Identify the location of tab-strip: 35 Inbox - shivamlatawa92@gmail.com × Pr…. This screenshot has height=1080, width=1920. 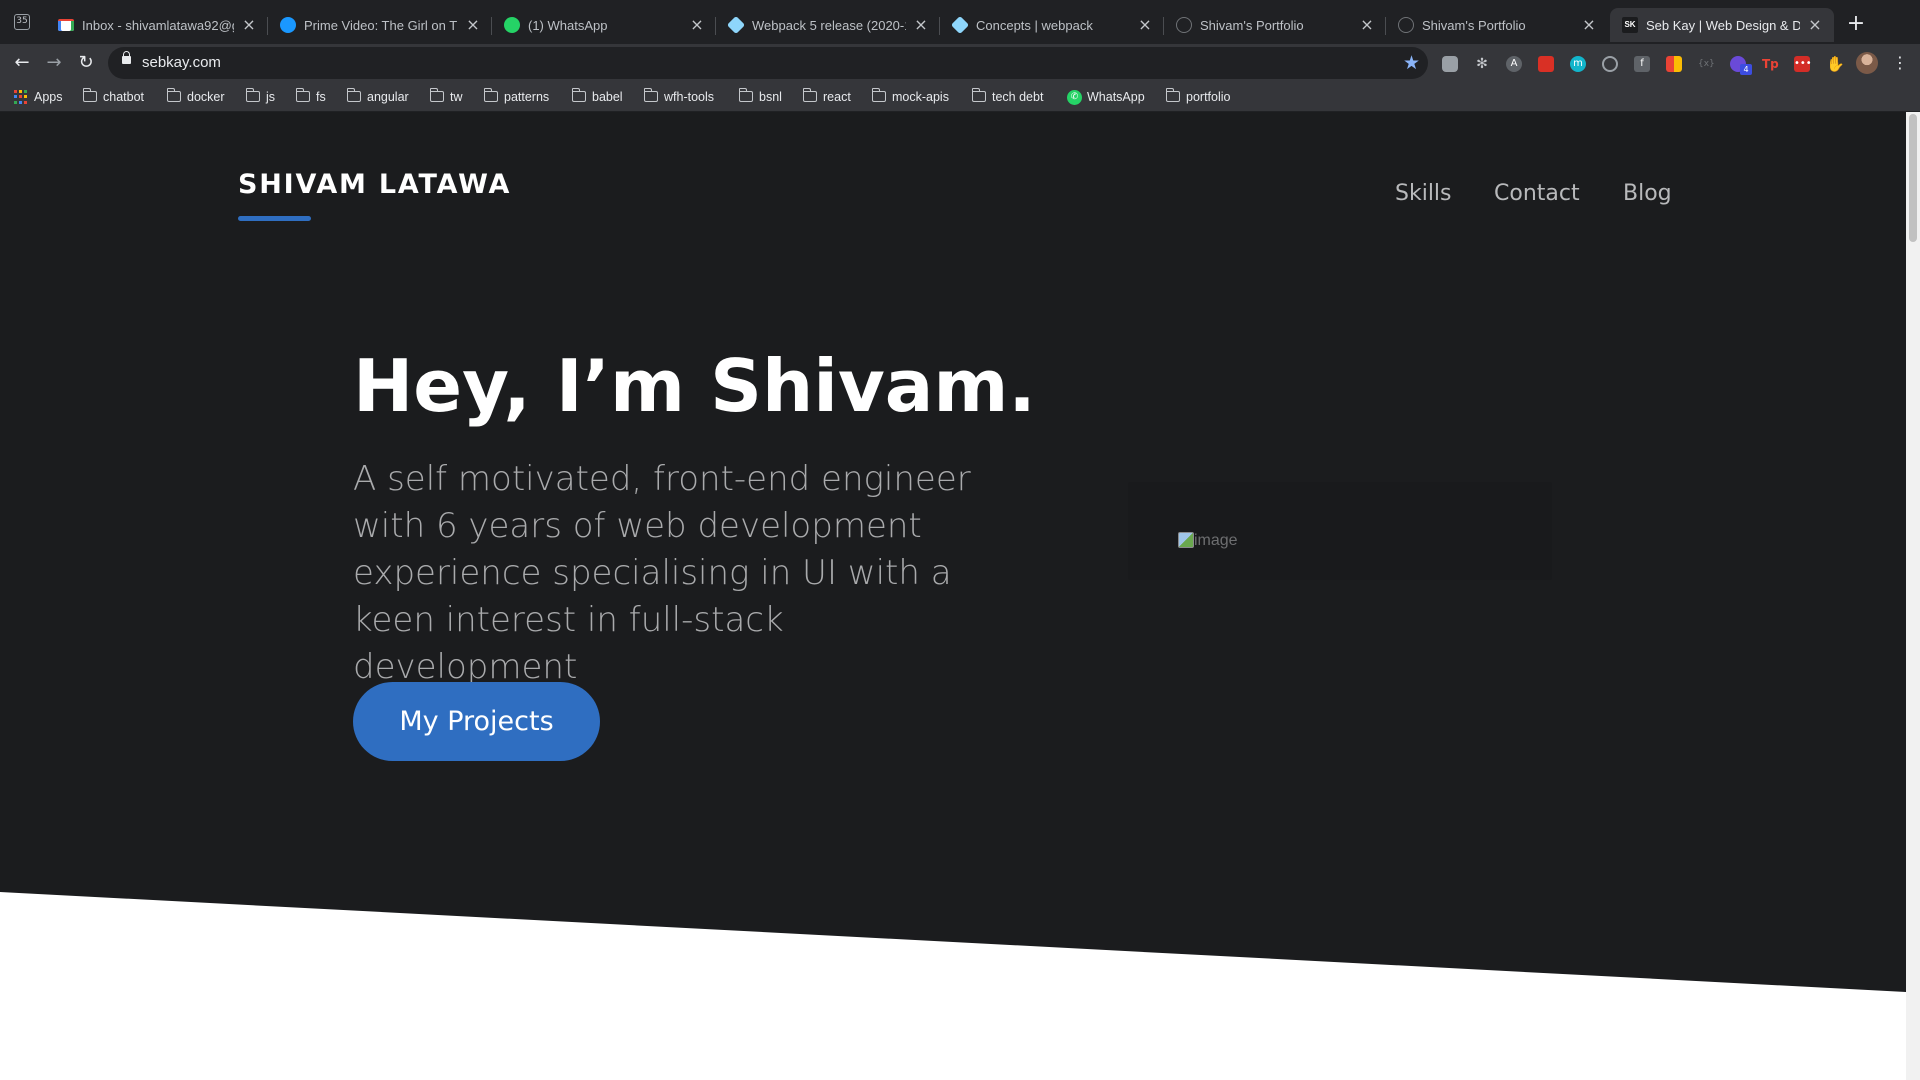
(960, 22).